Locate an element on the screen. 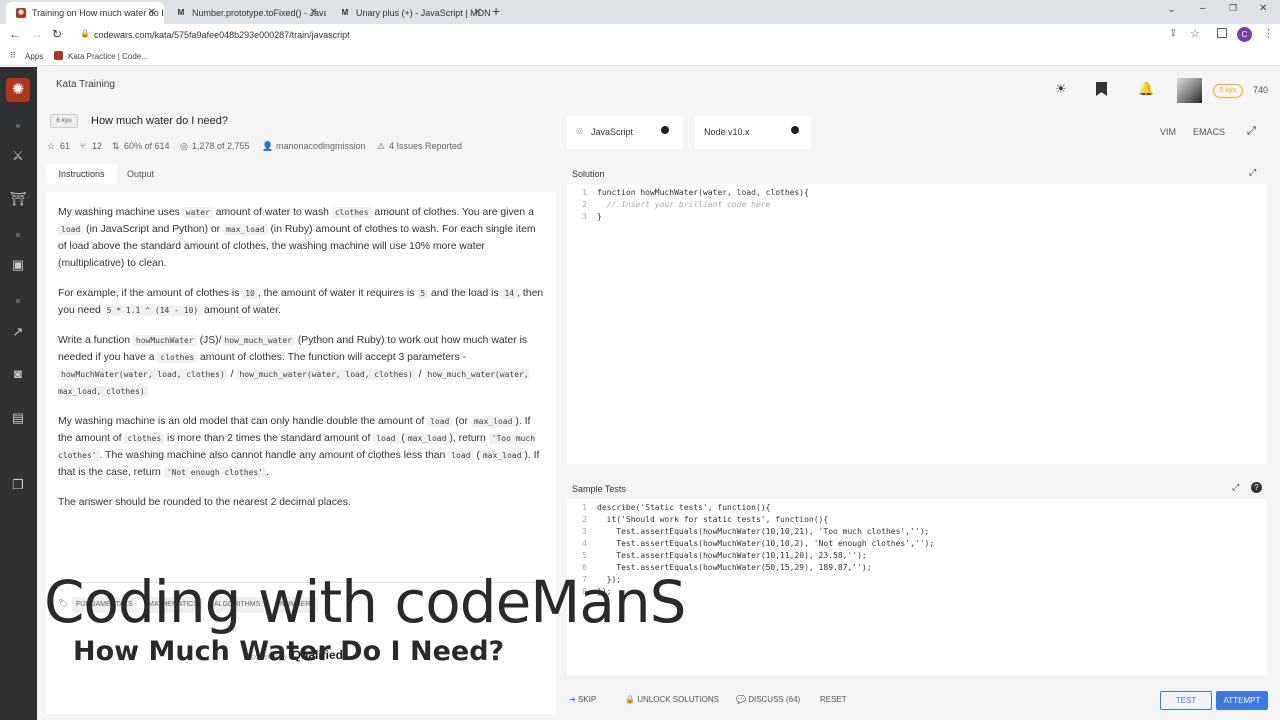  expand-solution-icon: ⤢ is located at coordinates (1252, 172).